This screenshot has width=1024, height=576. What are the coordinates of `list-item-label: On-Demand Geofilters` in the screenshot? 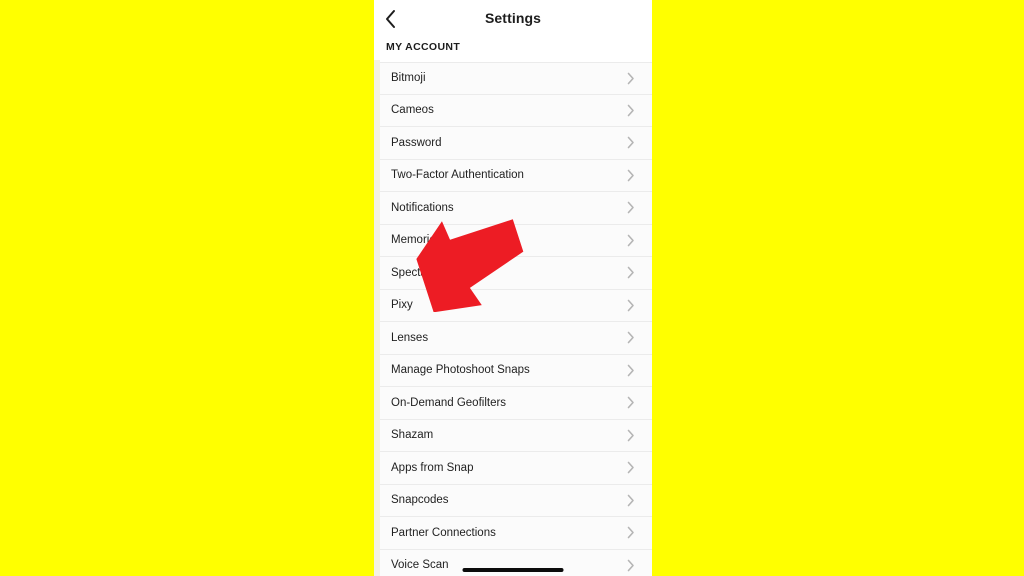 It's located at (449, 402).